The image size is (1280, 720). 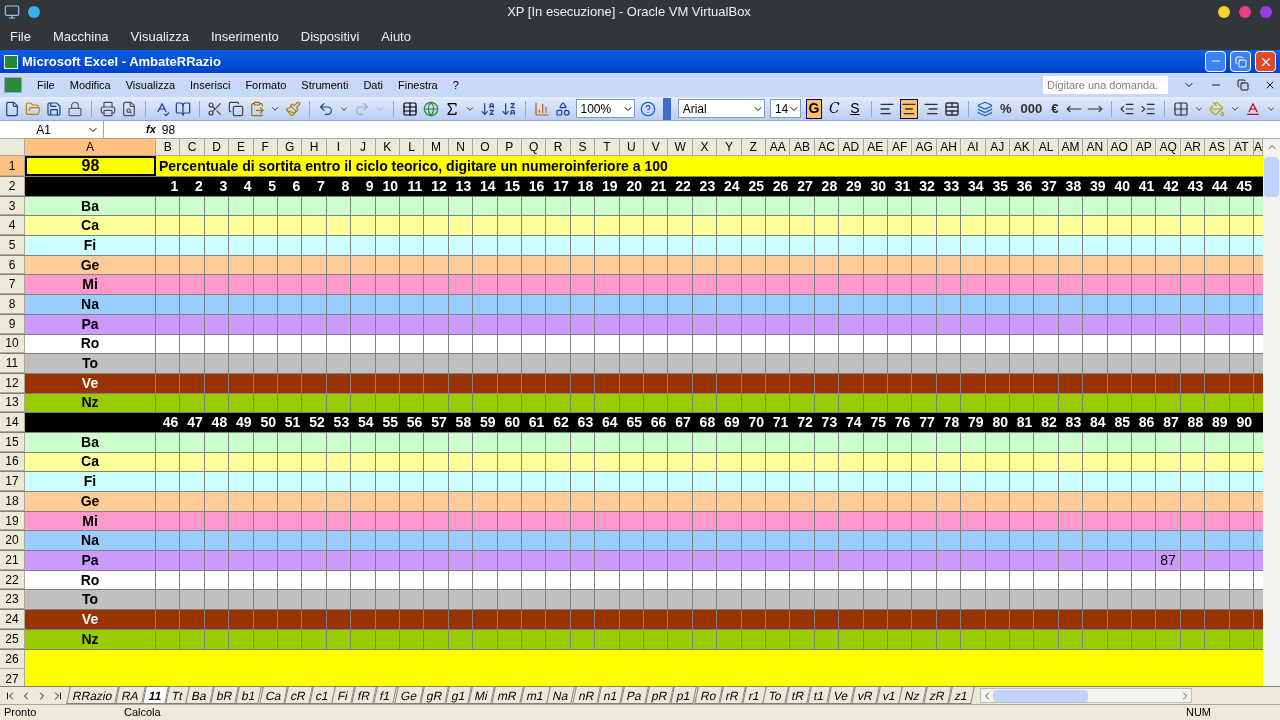 I want to click on column-header: AF, so click(x=900, y=147).